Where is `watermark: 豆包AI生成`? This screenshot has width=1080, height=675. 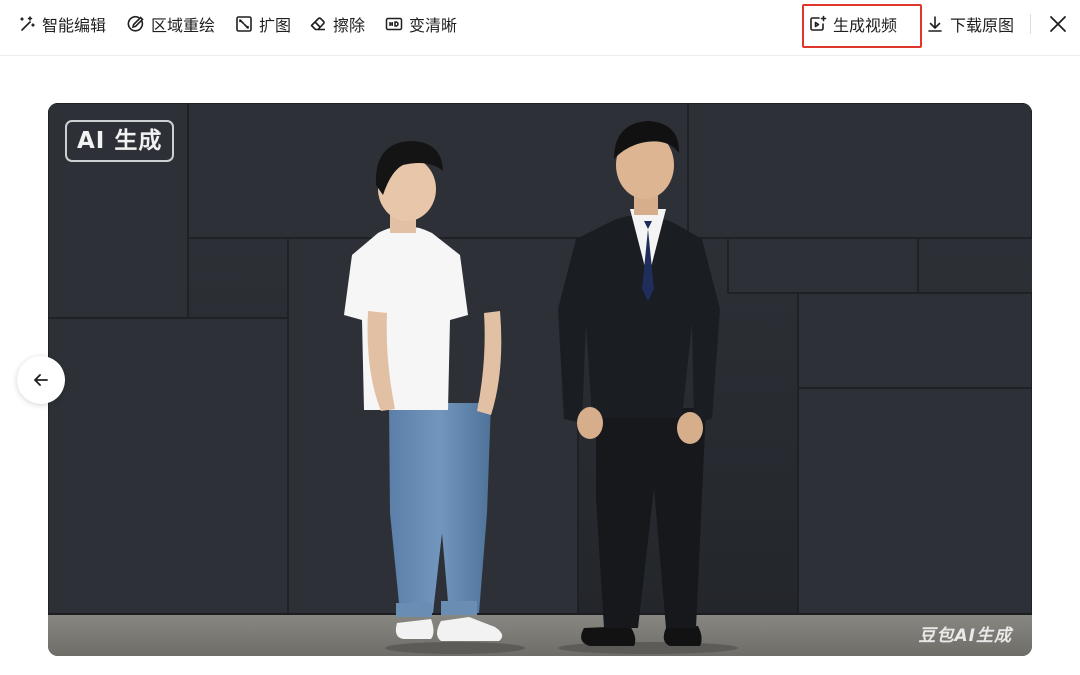 watermark: 豆包AI生成 is located at coordinates (965, 636).